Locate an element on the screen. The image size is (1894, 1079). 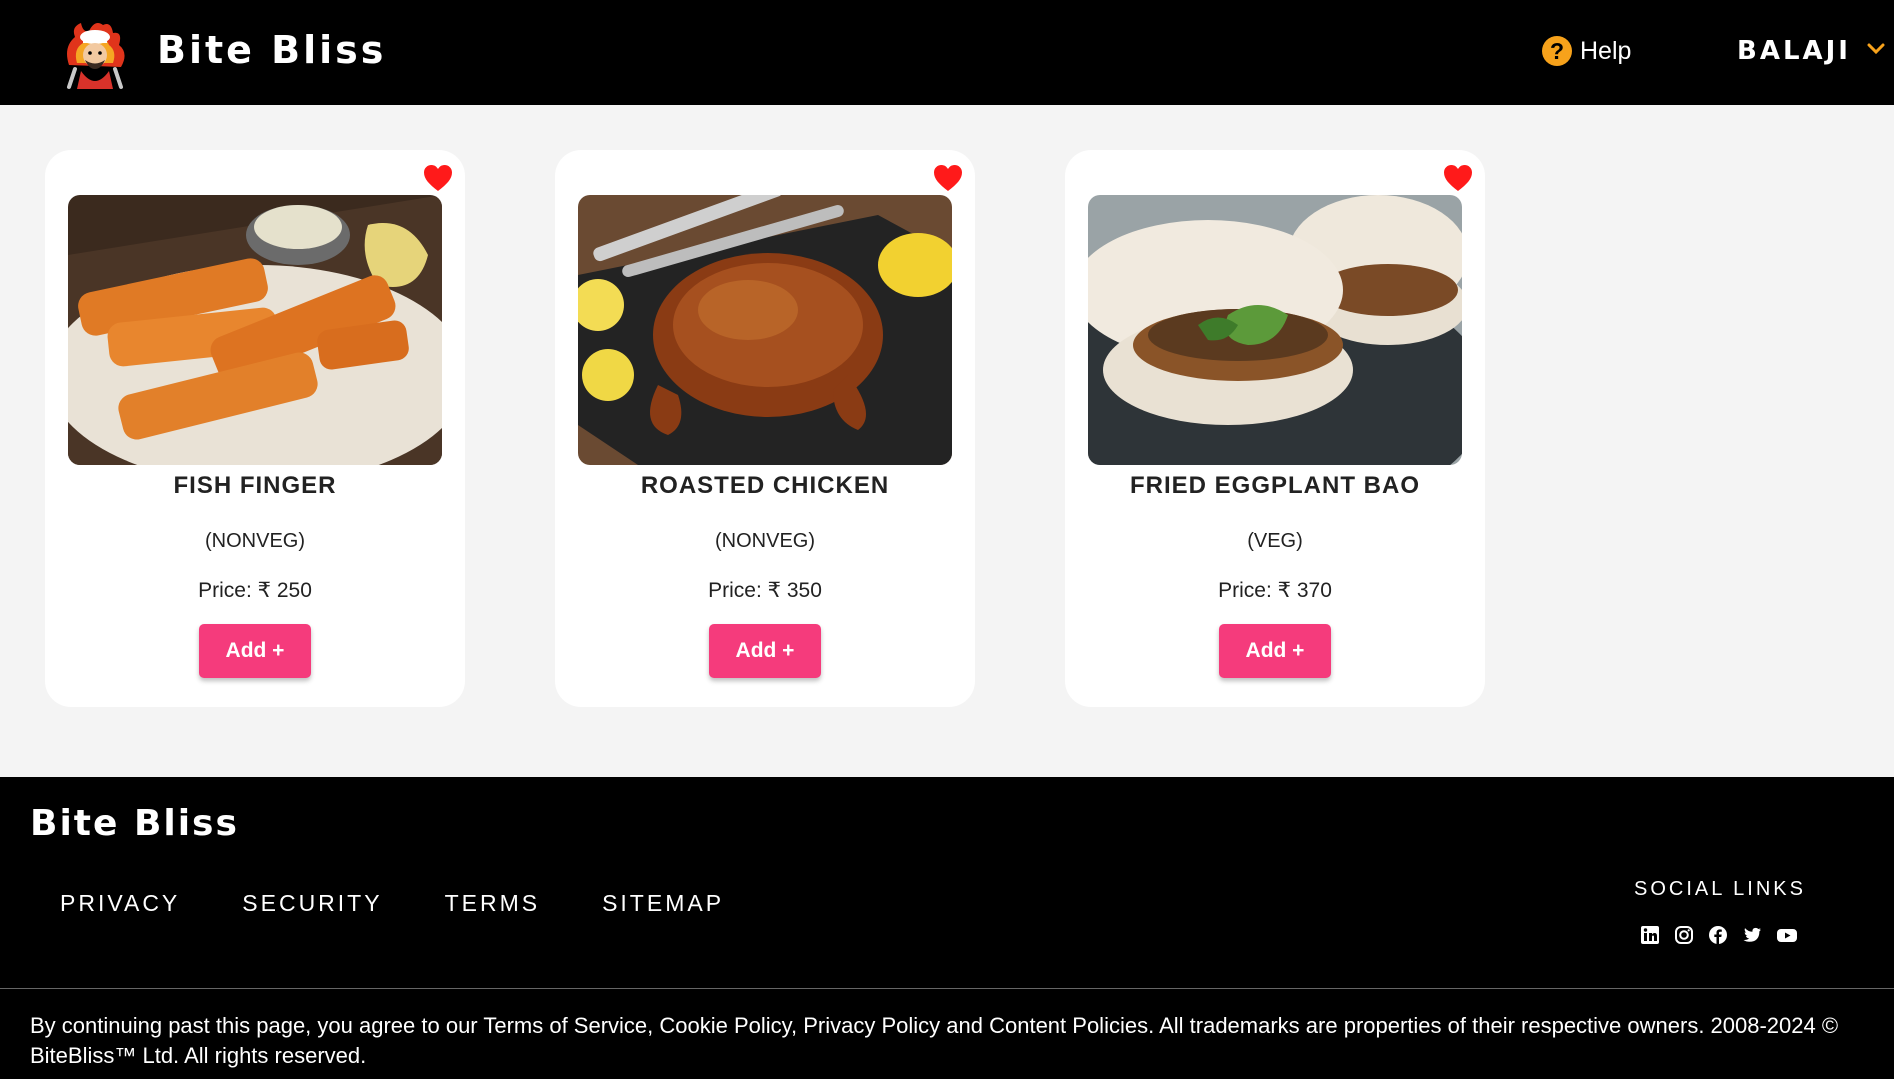
product-price: Price: ₹ 250 is located at coordinates (255, 590).